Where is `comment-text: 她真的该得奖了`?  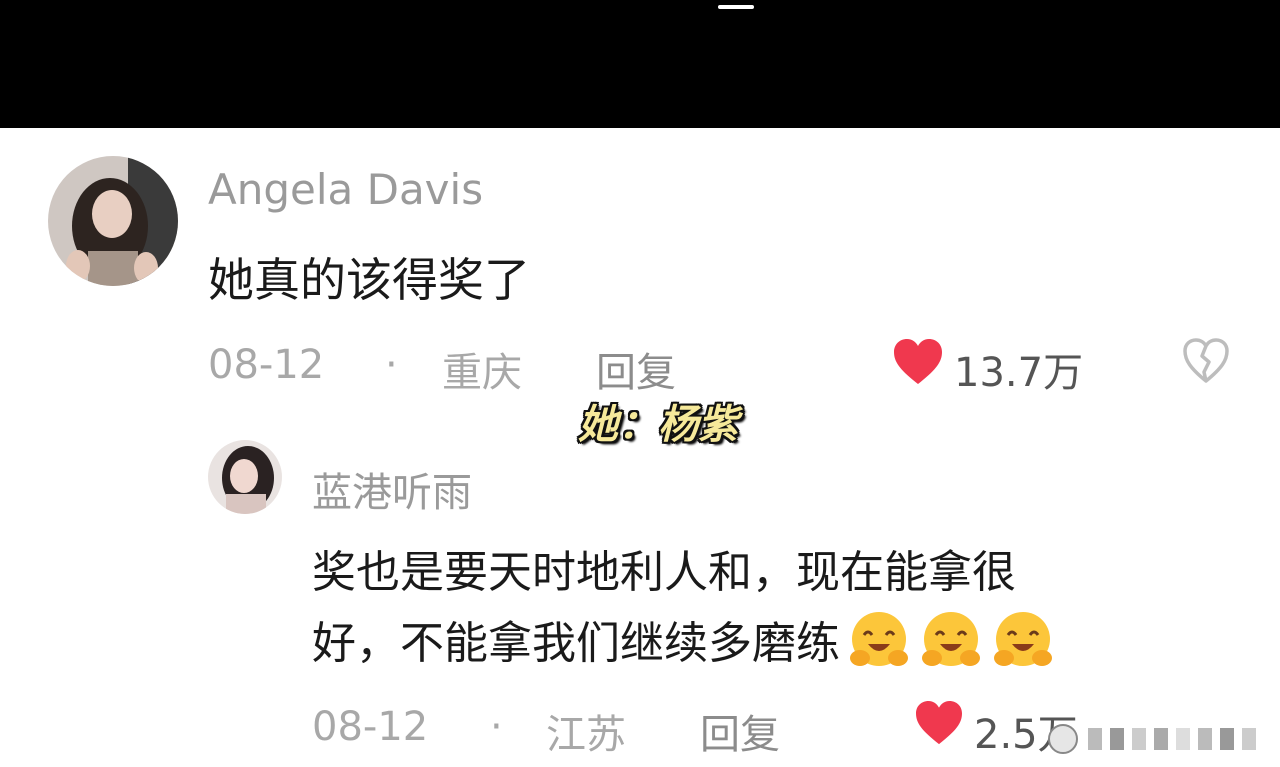 comment-text: 她真的该得奖了 is located at coordinates (369, 280).